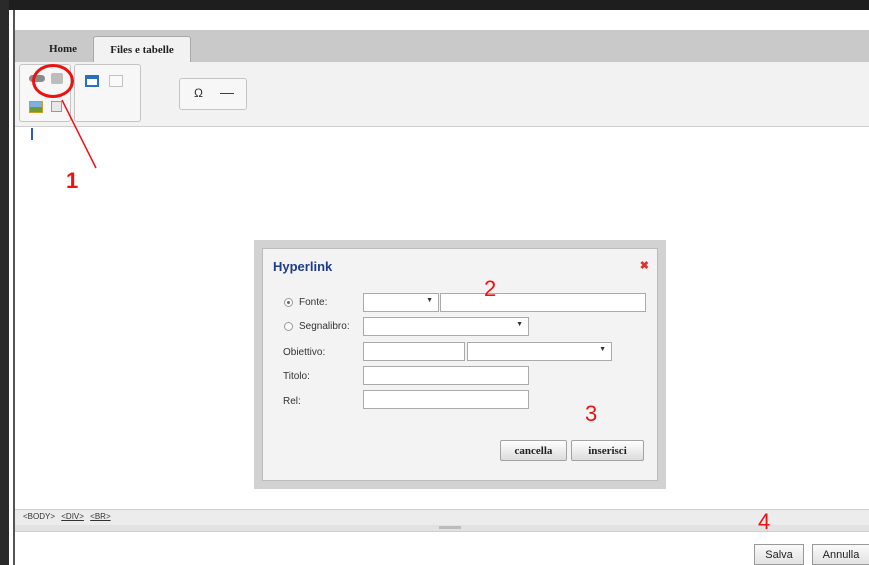 Image resolution: width=869 pixels, height=565 pixels. I want to click on window-top-bar, so click(434, 5).